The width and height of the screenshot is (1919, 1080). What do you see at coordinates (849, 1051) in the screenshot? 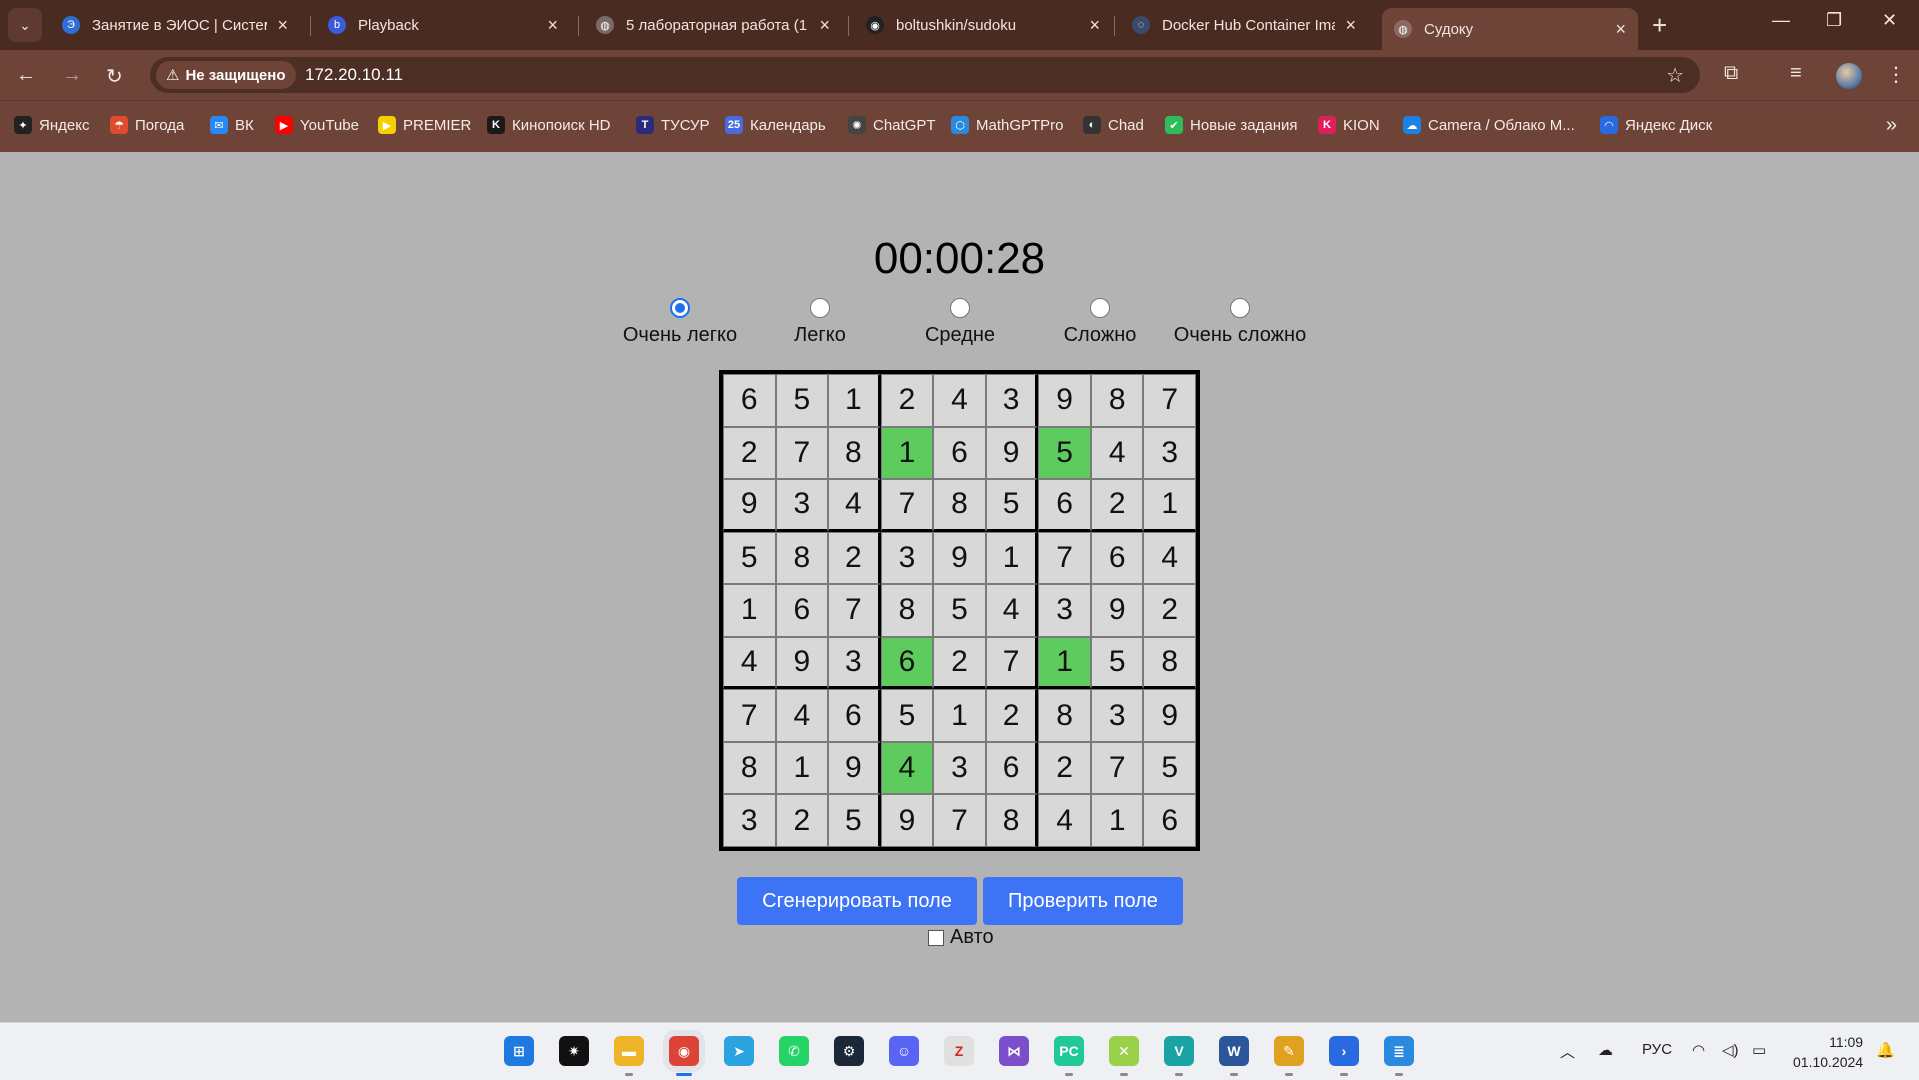
I see `steam-icon: ⚙` at bounding box center [849, 1051].